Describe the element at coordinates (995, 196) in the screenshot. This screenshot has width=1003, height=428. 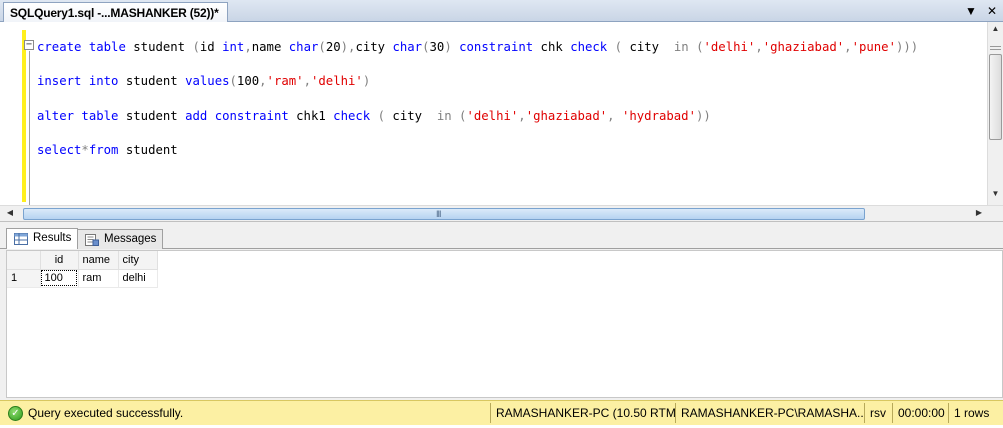
I see `scroll-down-icon: ▼` at that location.